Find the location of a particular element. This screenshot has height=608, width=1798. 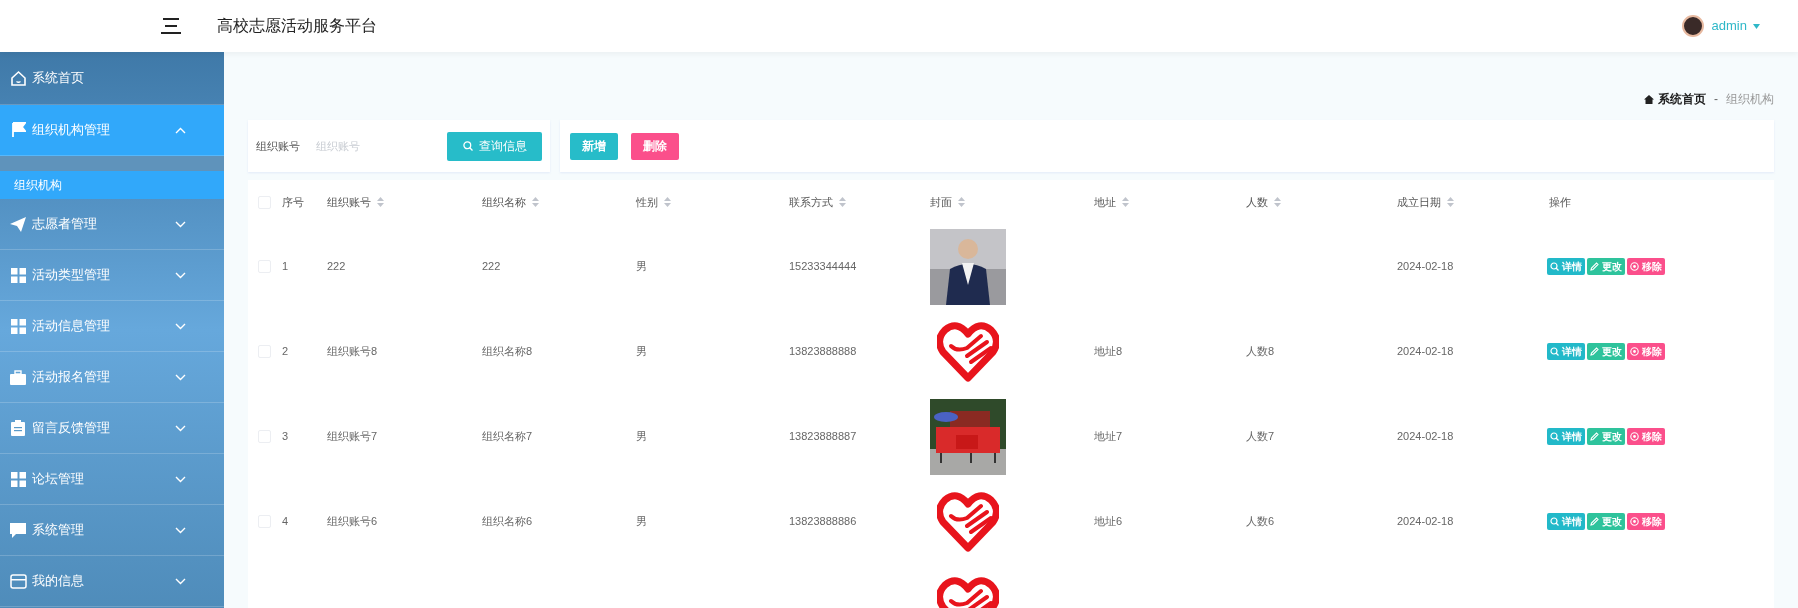

table-cell-text: 13823888886 is located at coordinates (823, 522).